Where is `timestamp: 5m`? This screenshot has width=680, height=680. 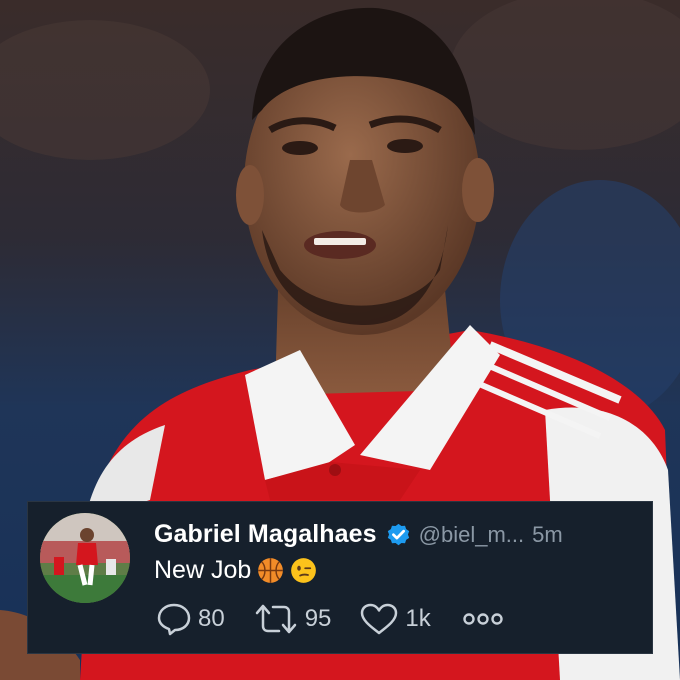
timestamp: 5m is located at coordinates (547, 535).